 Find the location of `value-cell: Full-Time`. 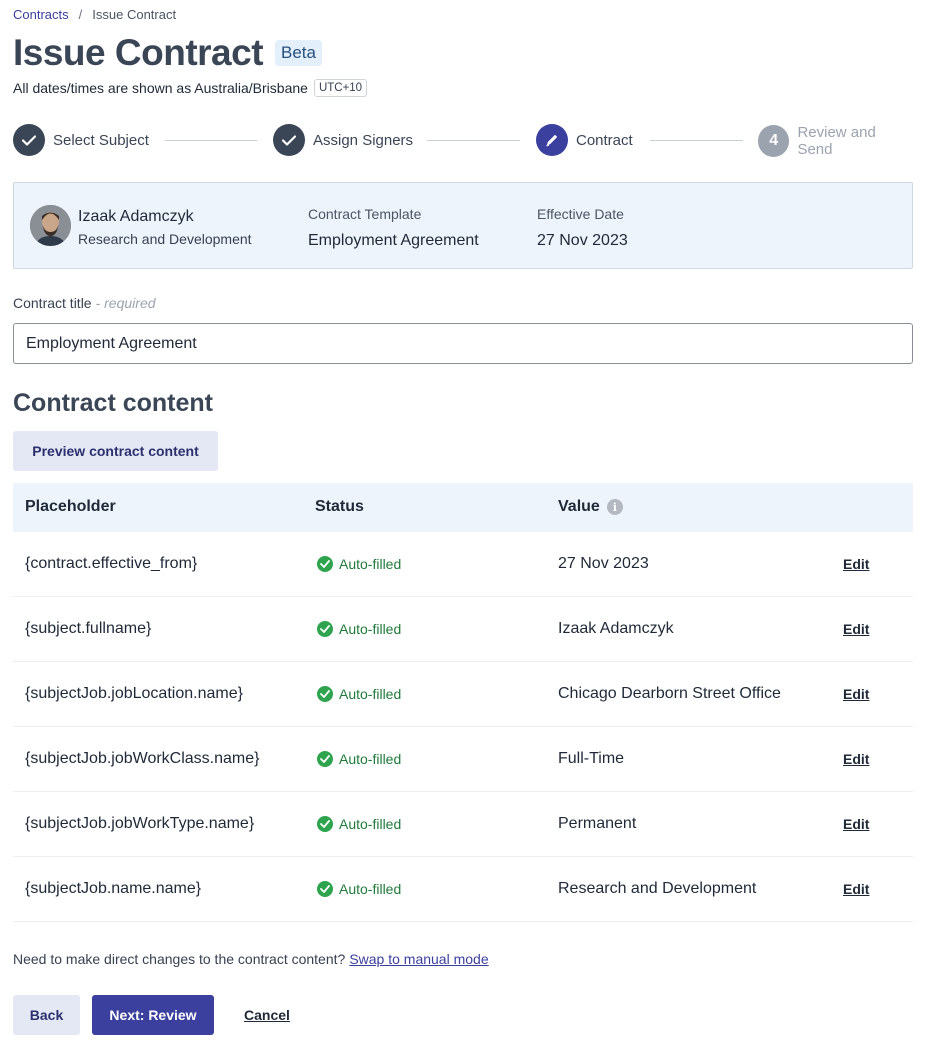

value-cell: Full-Time is located at coordinates (591, 758).